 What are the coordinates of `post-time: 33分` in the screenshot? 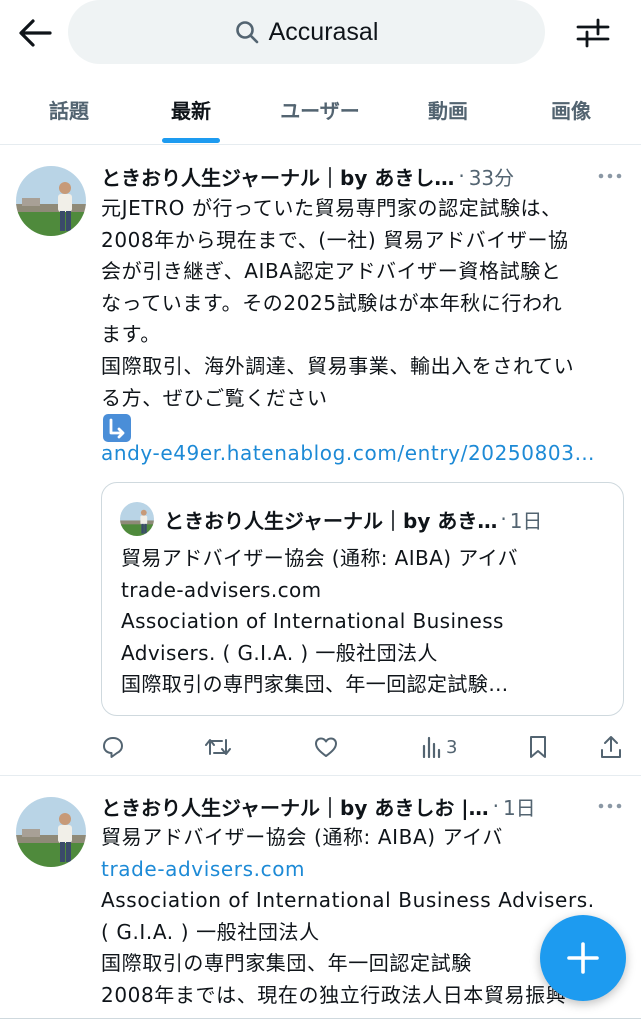 It's located at (491, 176).